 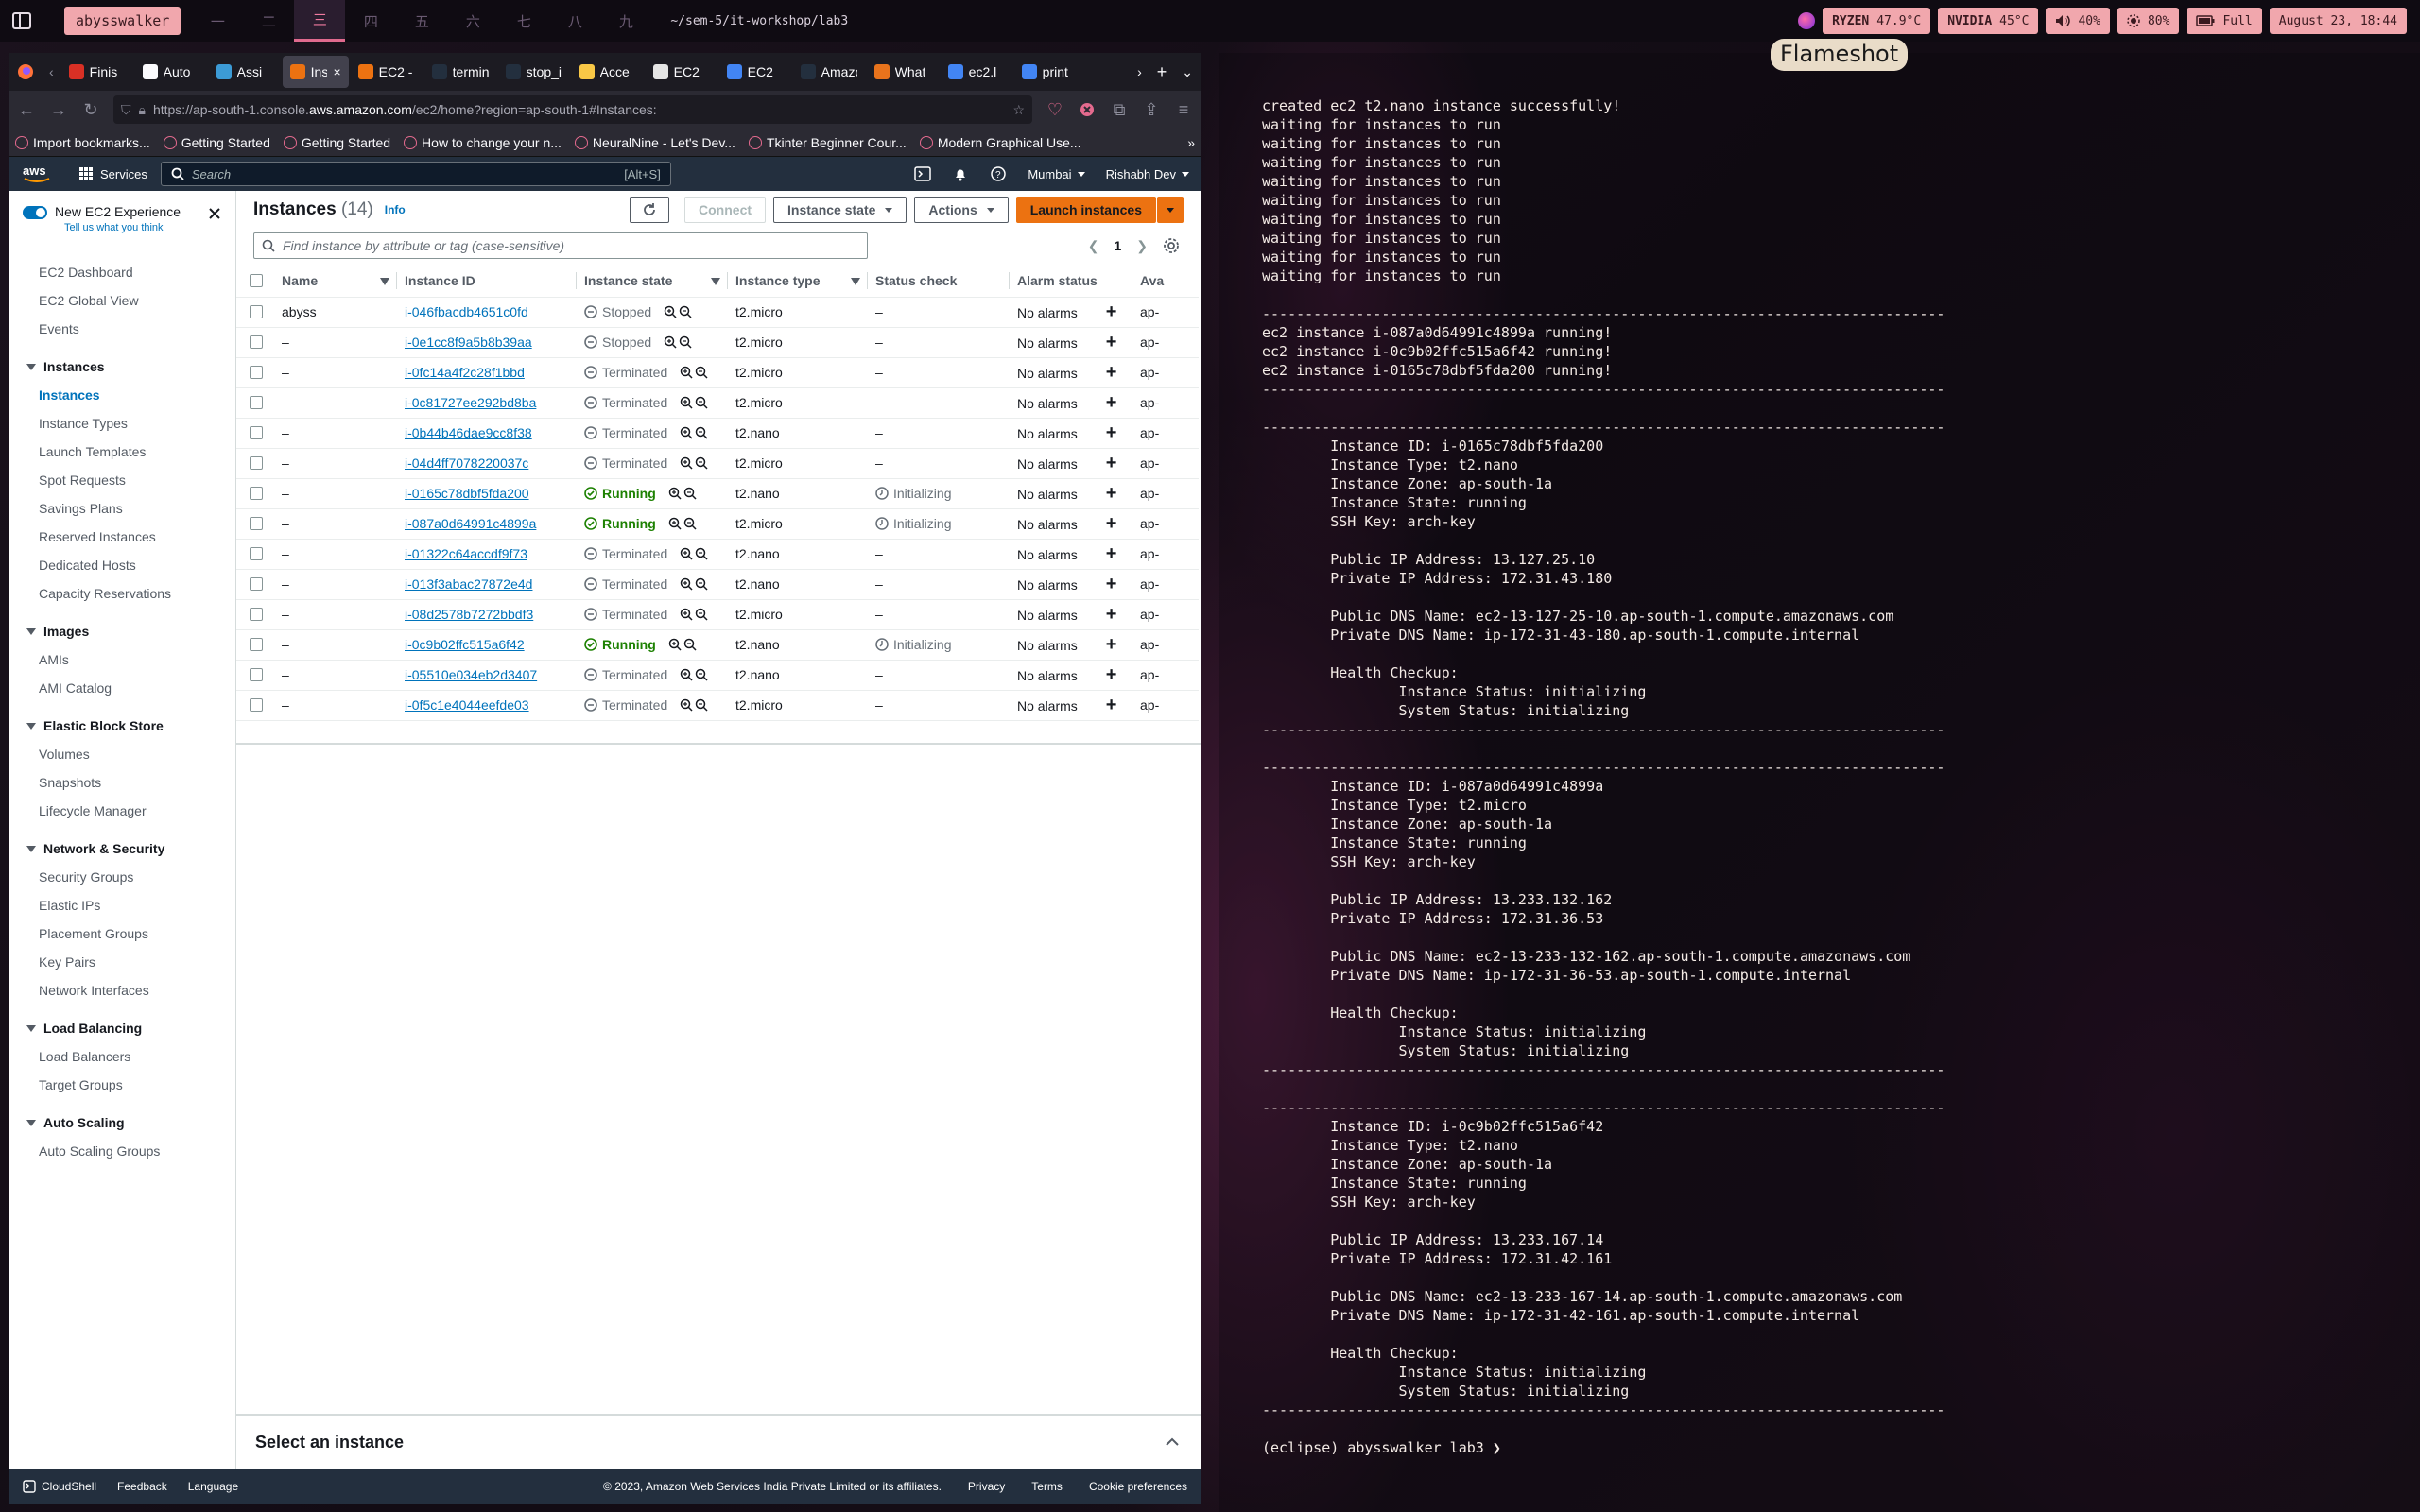 What do you see at coordinates (122, 1151) in the screenshot?
I see `sidebar-item-auto-scaling-groups: Auto Scaling Groups` at bounding box center [122, 1151].